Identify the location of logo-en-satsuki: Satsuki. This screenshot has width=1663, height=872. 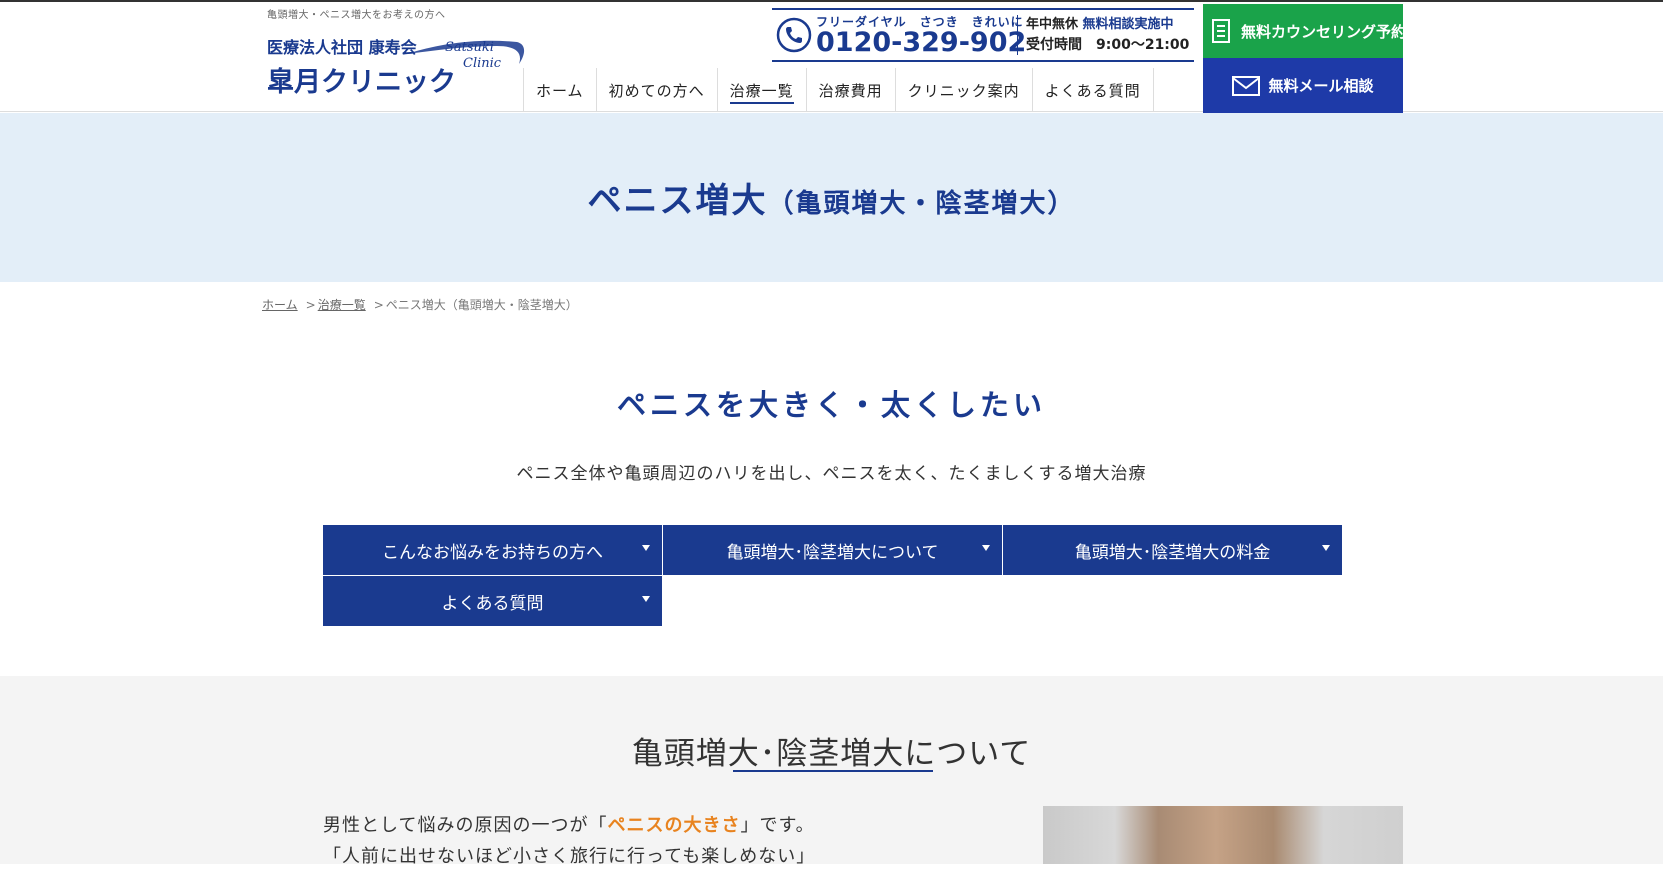
(469, 47).